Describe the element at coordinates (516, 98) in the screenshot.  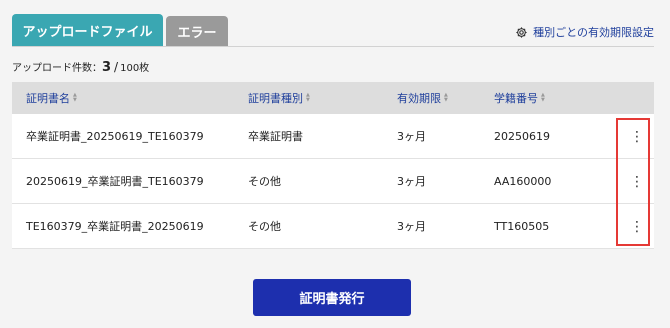
I see `column-header-student-id-label: 学籍番号` at that location.